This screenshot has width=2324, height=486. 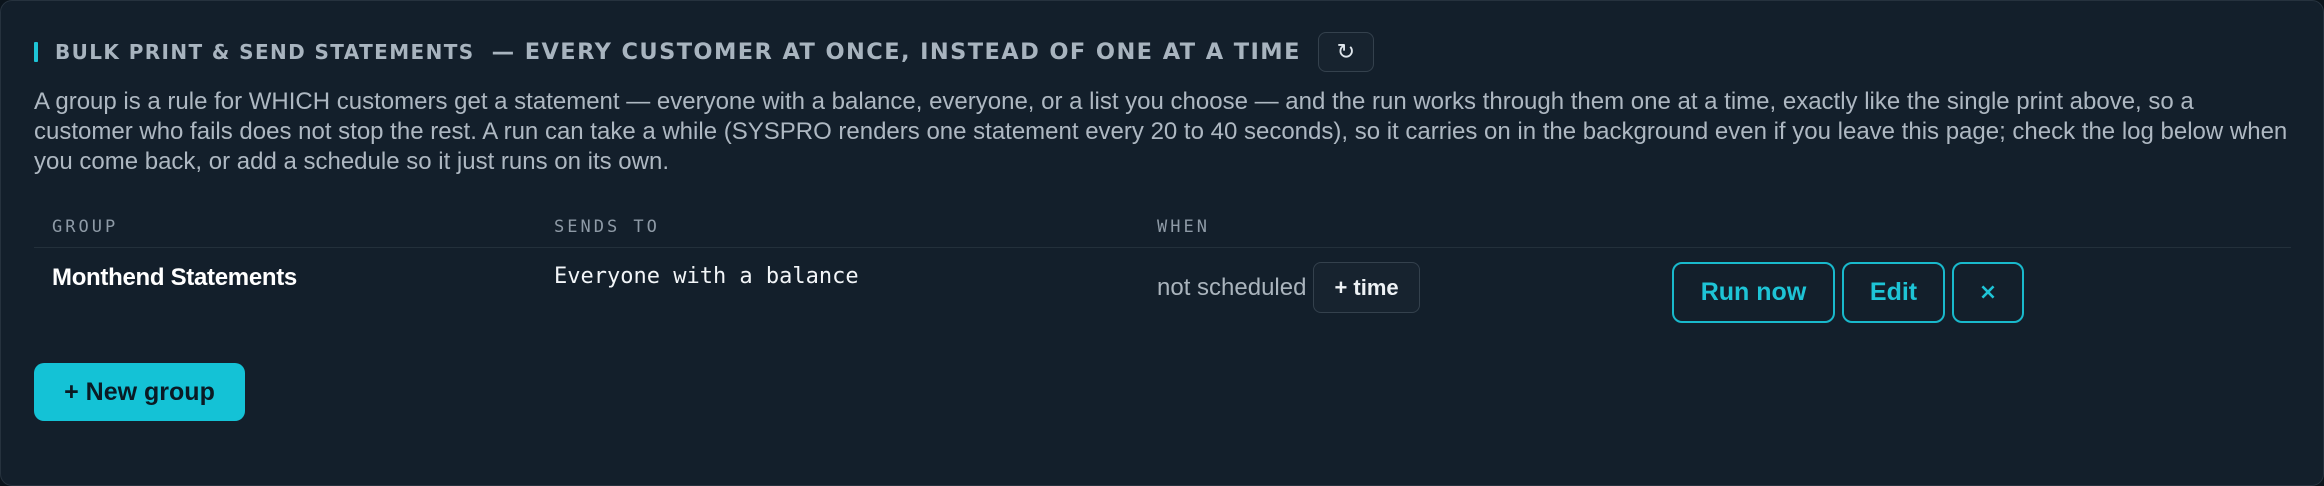 What do you see at coordinates (174, 277) in the screenshot?
I see `group-name: Monthend Statements` at bounding box center [174, 277].